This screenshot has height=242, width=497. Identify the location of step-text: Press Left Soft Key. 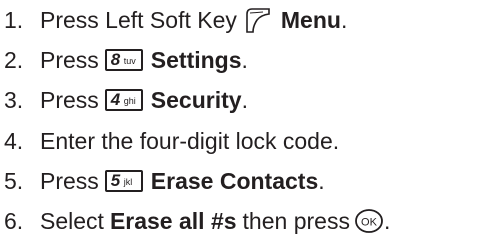
(138, 19).